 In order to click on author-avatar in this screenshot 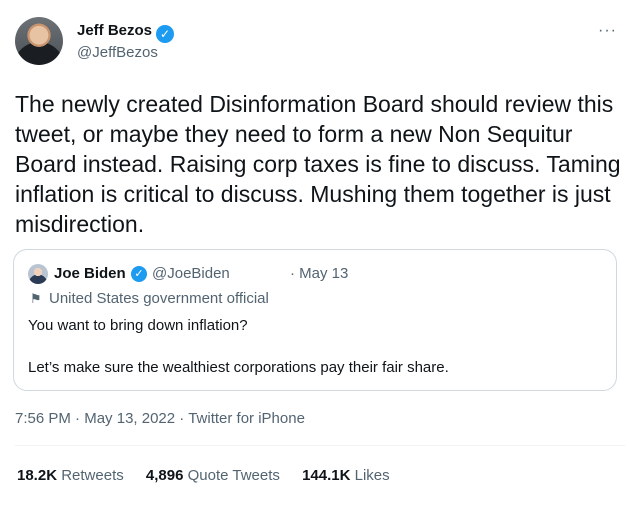, I will do `click(39, 41)`.